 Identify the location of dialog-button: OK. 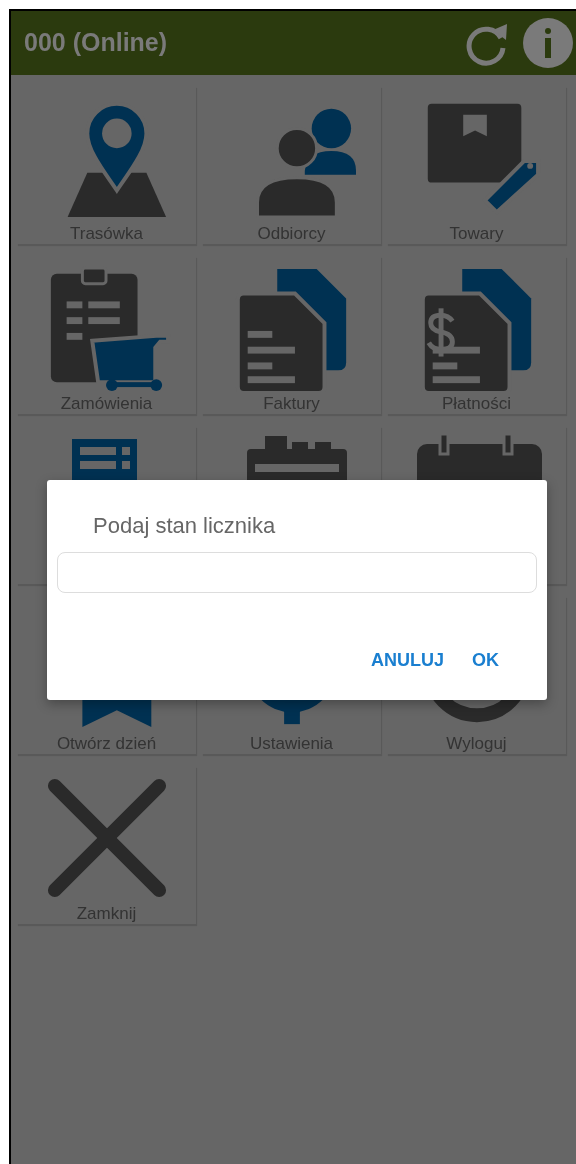
(485, 660).